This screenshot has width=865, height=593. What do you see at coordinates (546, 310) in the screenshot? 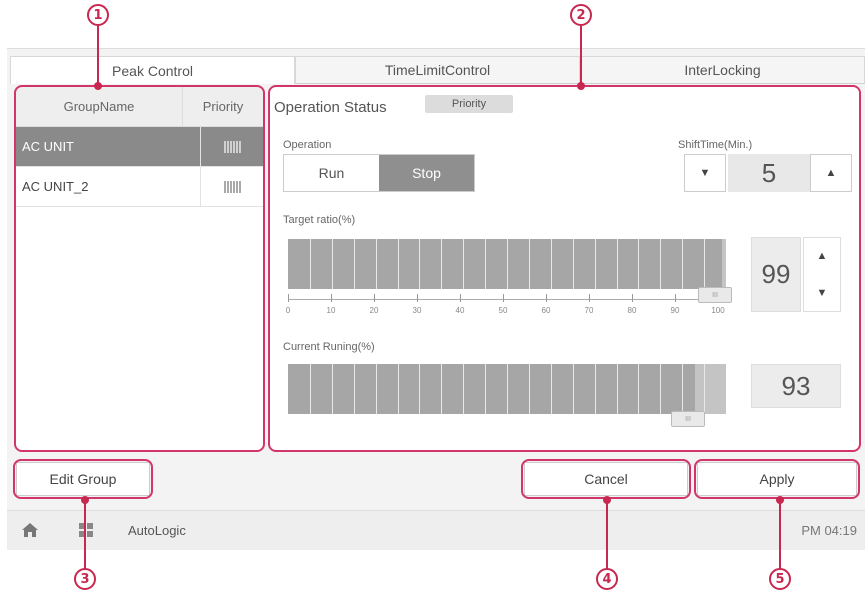
I see `scale-tick-label: 60` at bounding box center [546, 310].